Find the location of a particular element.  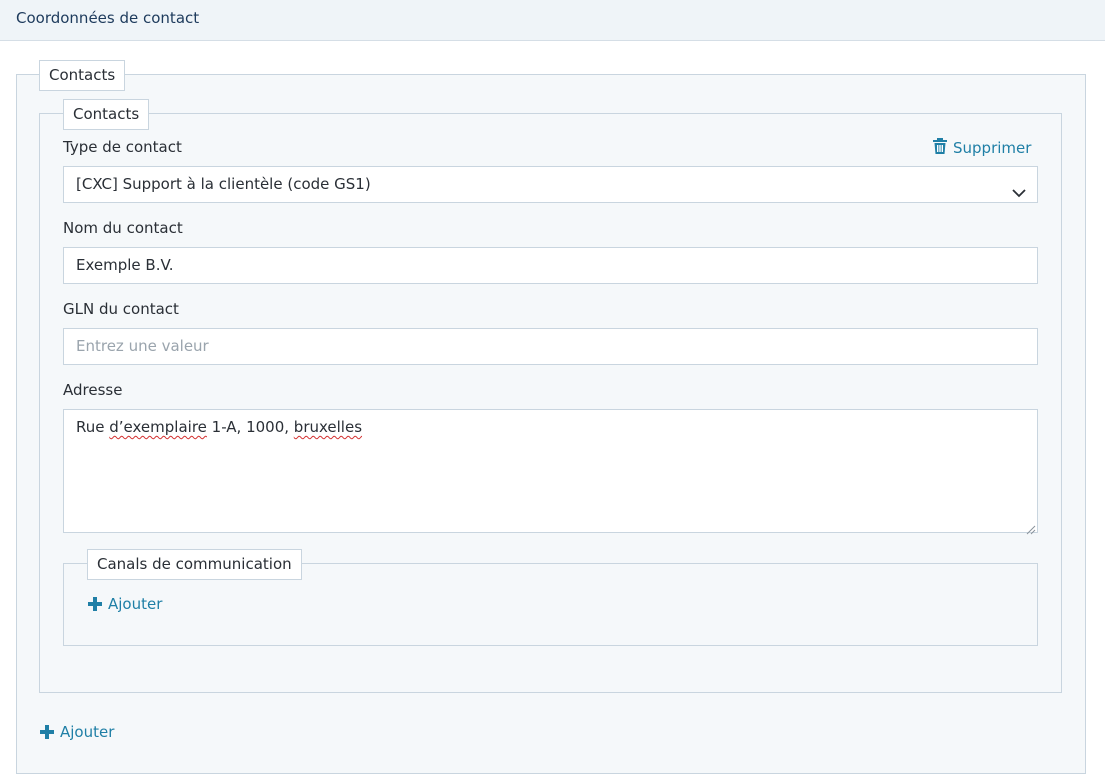

contact-gln-field: Entrez une valeur is located at coordinates (550, 346).